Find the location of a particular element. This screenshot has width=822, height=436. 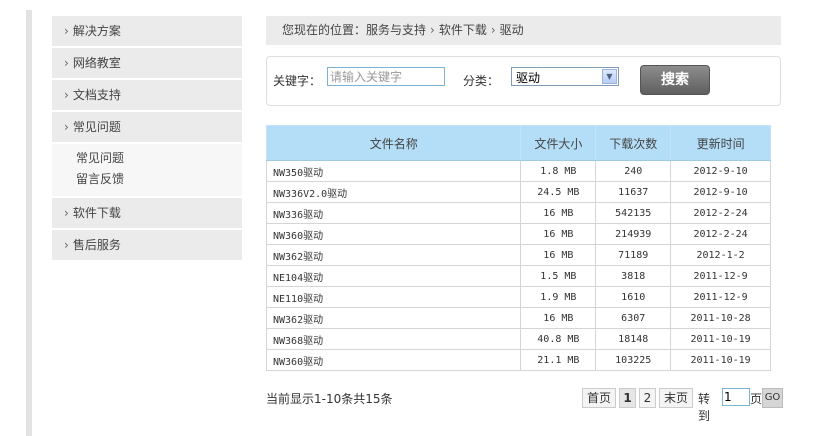

goto-page-input is located at coordinates (736, 397).